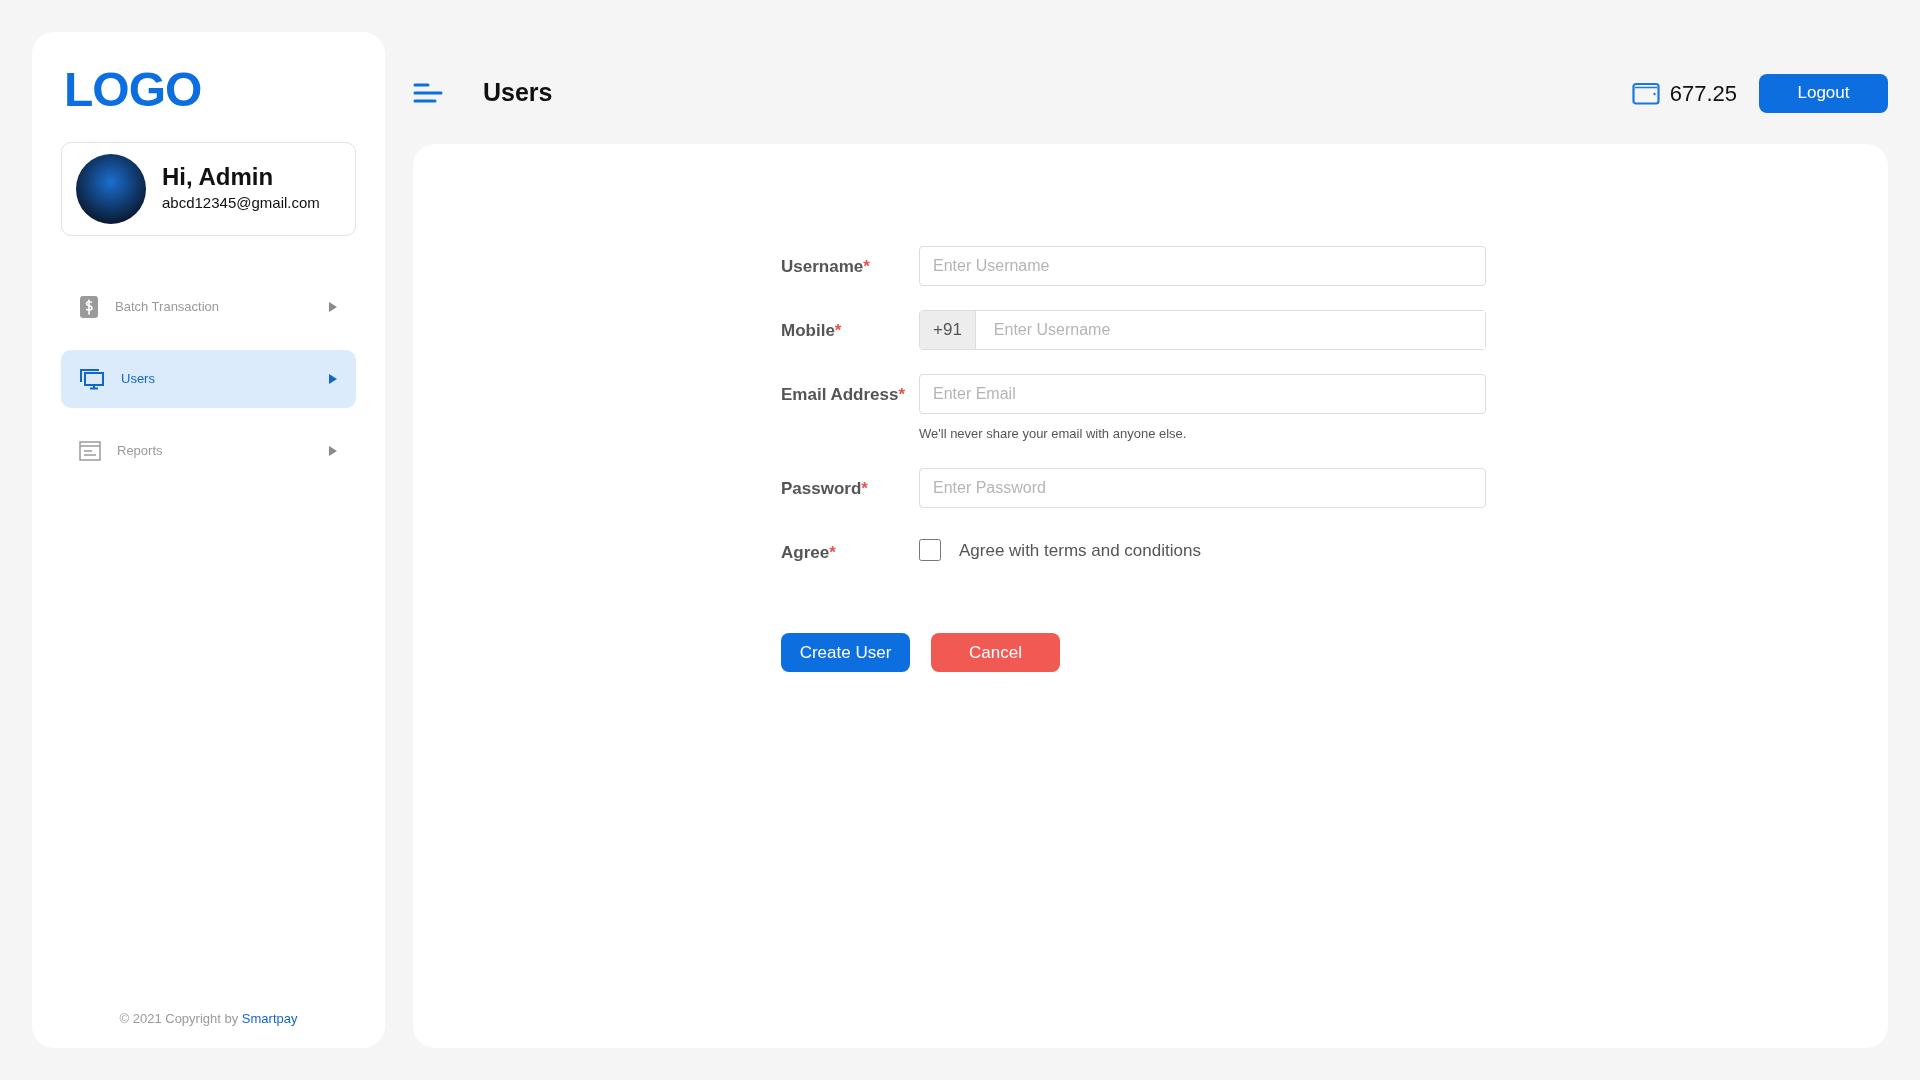 The image size is (1920, 1080). I want to click on field-label: Agree*, so click(809, 552).